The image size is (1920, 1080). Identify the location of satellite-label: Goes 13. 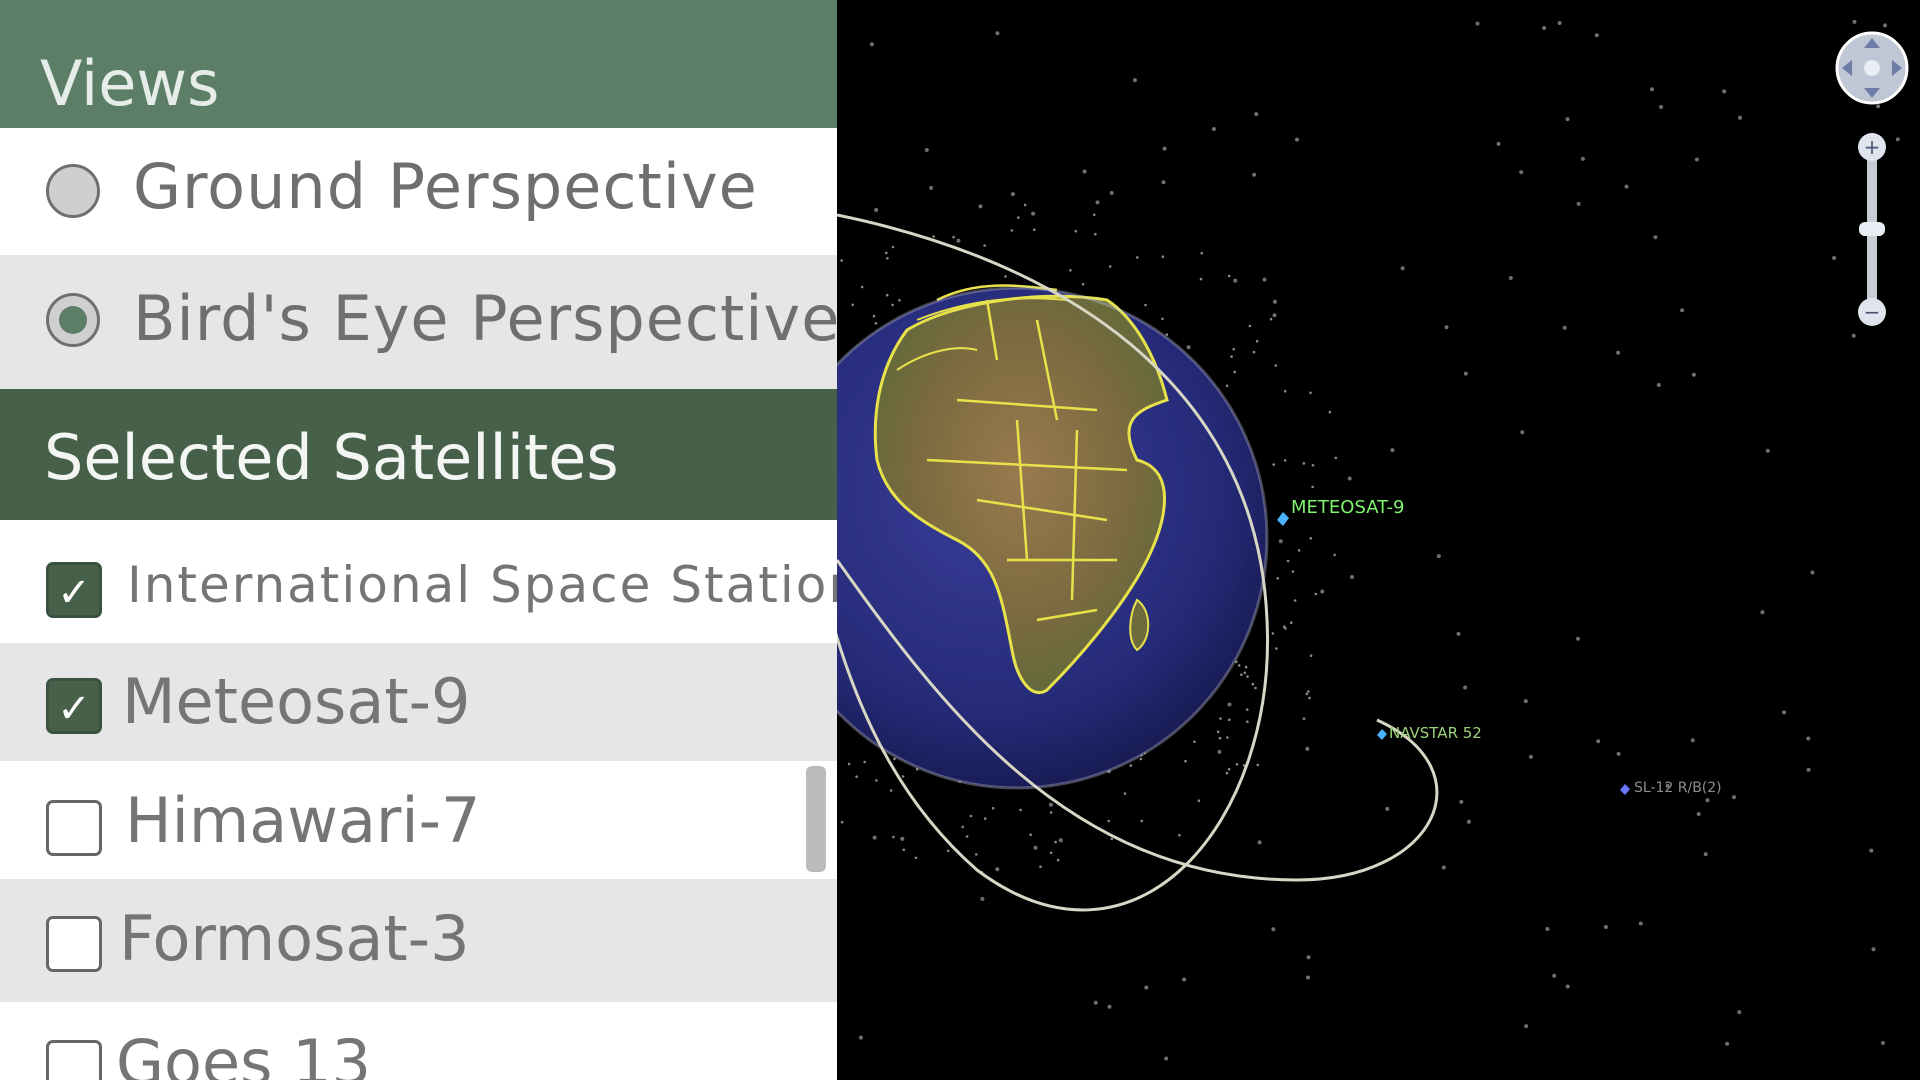
(244, 1053).